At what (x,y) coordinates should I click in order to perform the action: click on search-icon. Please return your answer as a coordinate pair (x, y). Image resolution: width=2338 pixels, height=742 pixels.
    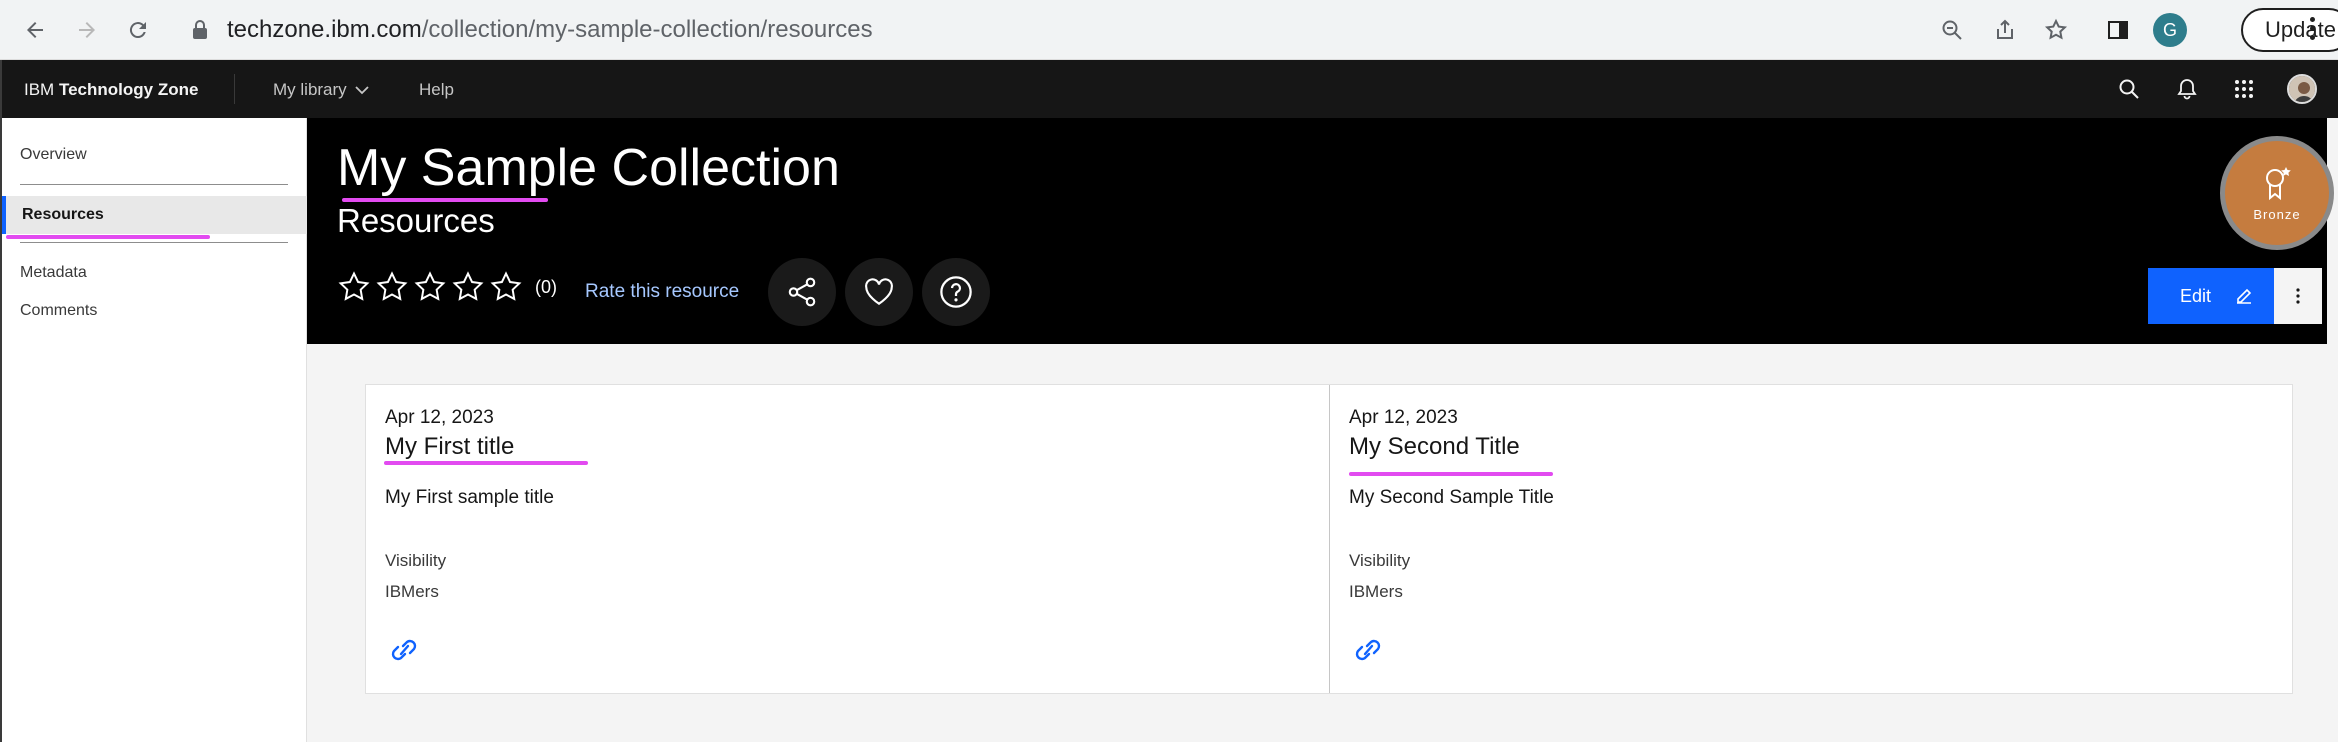
    Looking at the image, I should click on (2129, 89).